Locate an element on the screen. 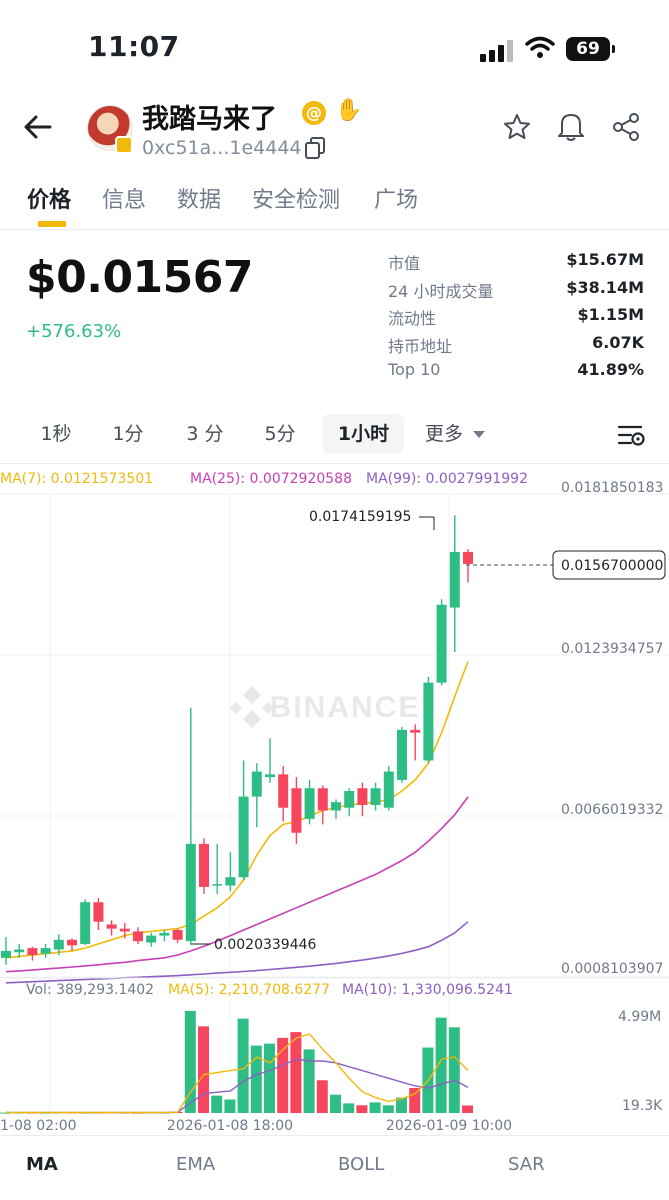 This screenshot has width=669, height=1200. copy-icon is located at coordinates (315, 148).